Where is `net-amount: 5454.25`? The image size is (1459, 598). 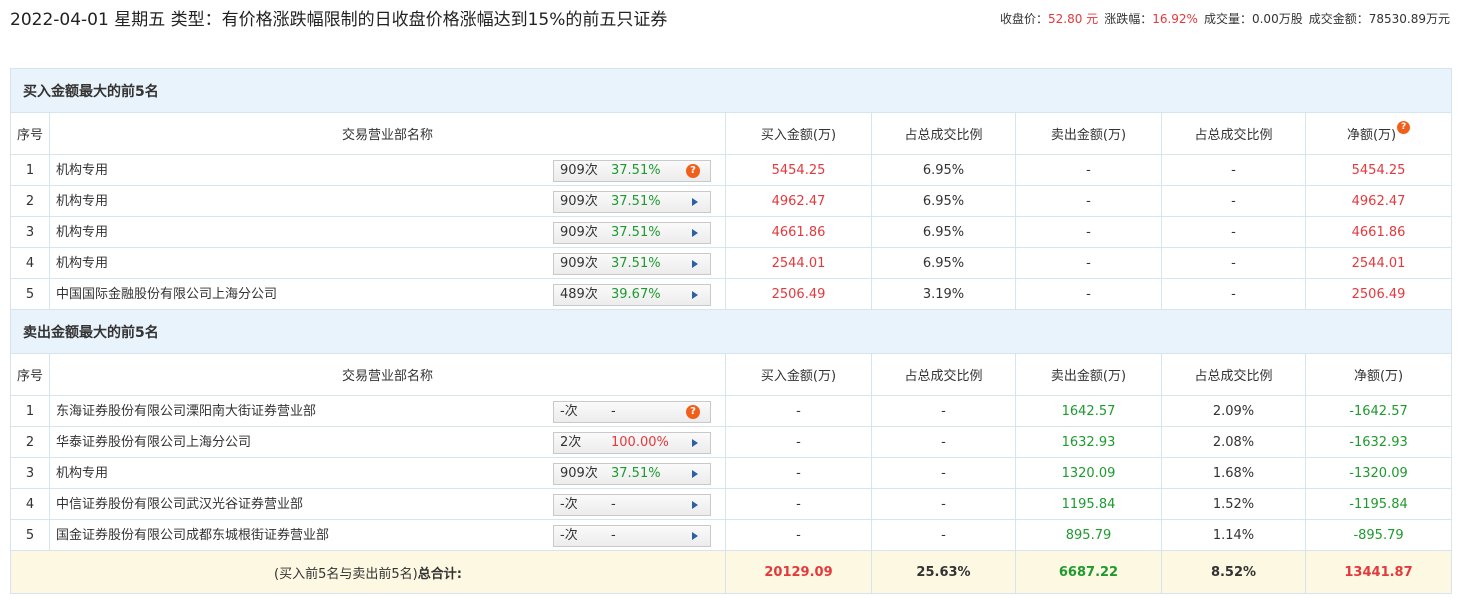 net-amount: 5454.25 is located at coordinates (1378, 170).